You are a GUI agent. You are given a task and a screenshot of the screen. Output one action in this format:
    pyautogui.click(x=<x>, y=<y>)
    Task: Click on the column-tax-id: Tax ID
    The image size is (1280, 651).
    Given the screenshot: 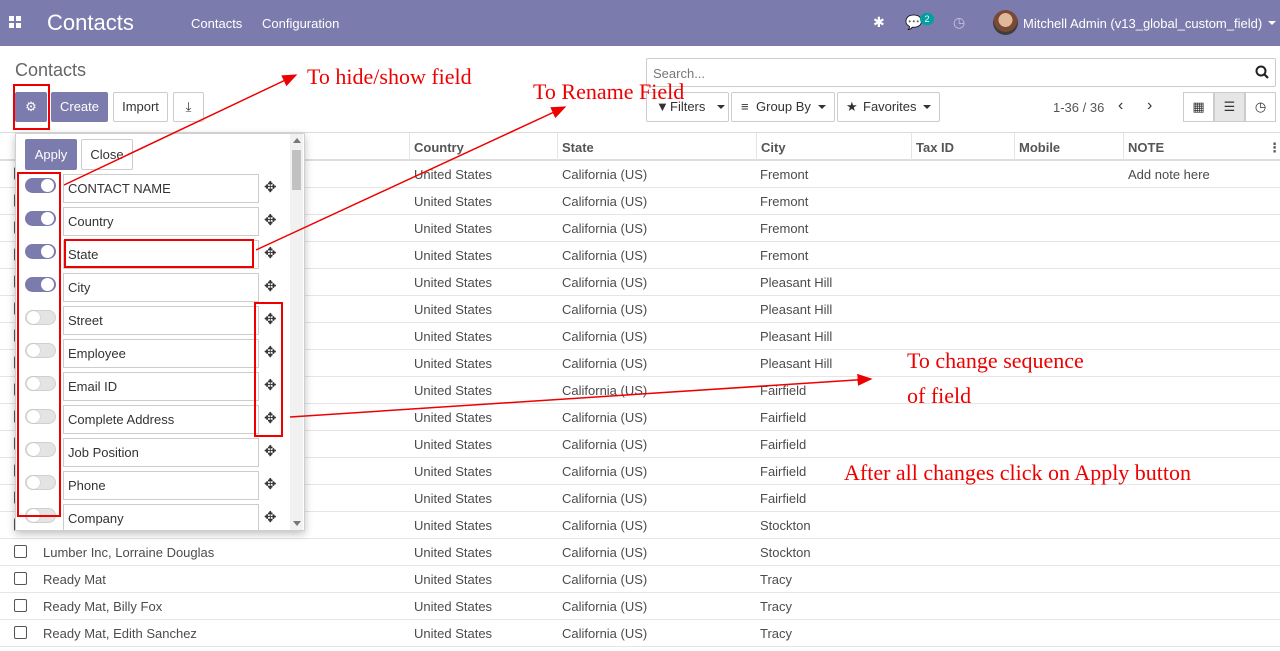 What is the action you would take?
    pyautogui.click(x=935, y=147)
    